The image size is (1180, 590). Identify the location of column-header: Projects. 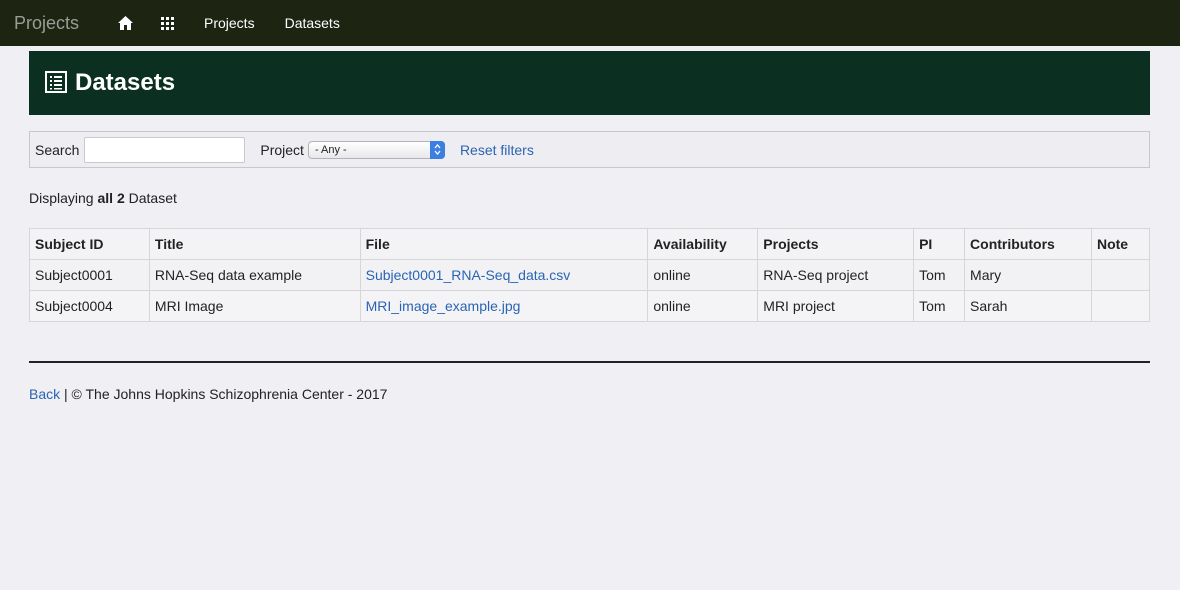
(836, 244).